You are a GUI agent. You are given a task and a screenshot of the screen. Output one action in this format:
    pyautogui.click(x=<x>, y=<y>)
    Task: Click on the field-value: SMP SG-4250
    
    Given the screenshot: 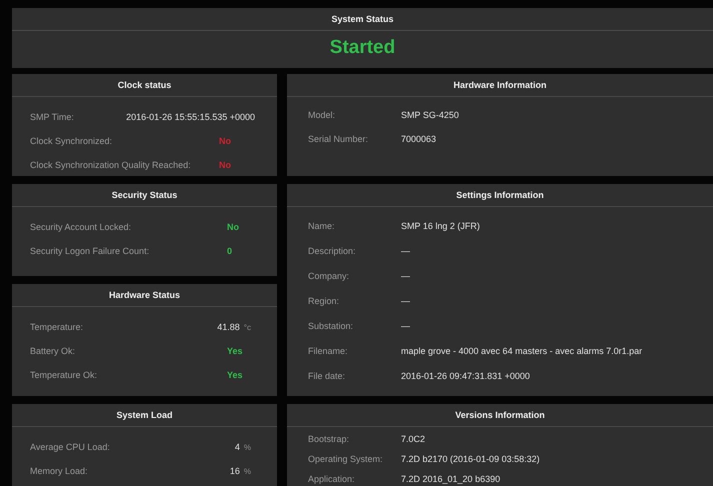 What is the action you would take?
    pyautogui.click(x=430, y=115)
    